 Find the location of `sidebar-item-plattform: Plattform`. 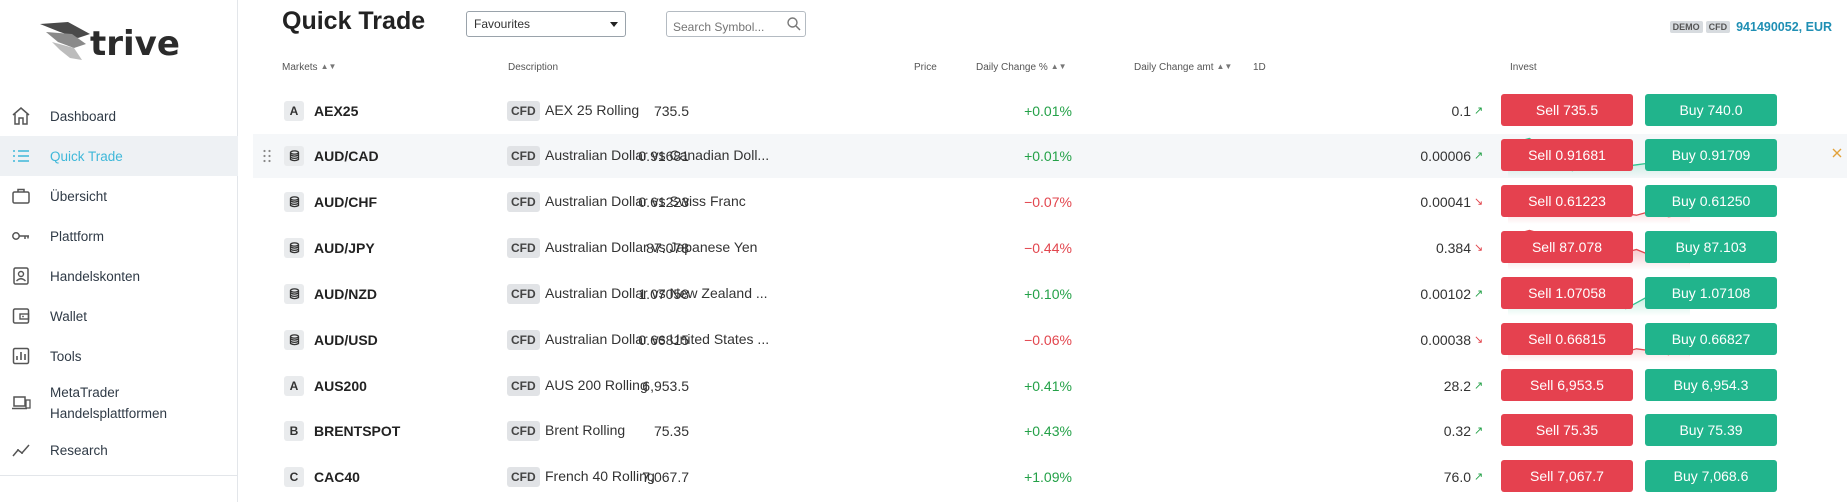

sidebar-item-plattform: Plattform is located at coordinates (119, 236).